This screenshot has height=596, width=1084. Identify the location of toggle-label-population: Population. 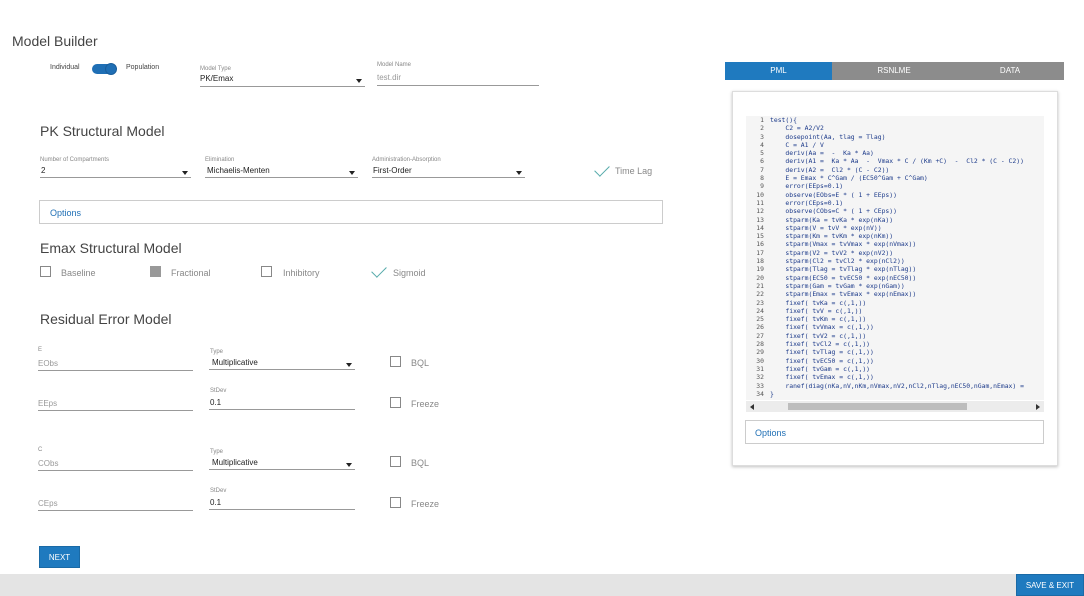
(143, 67).